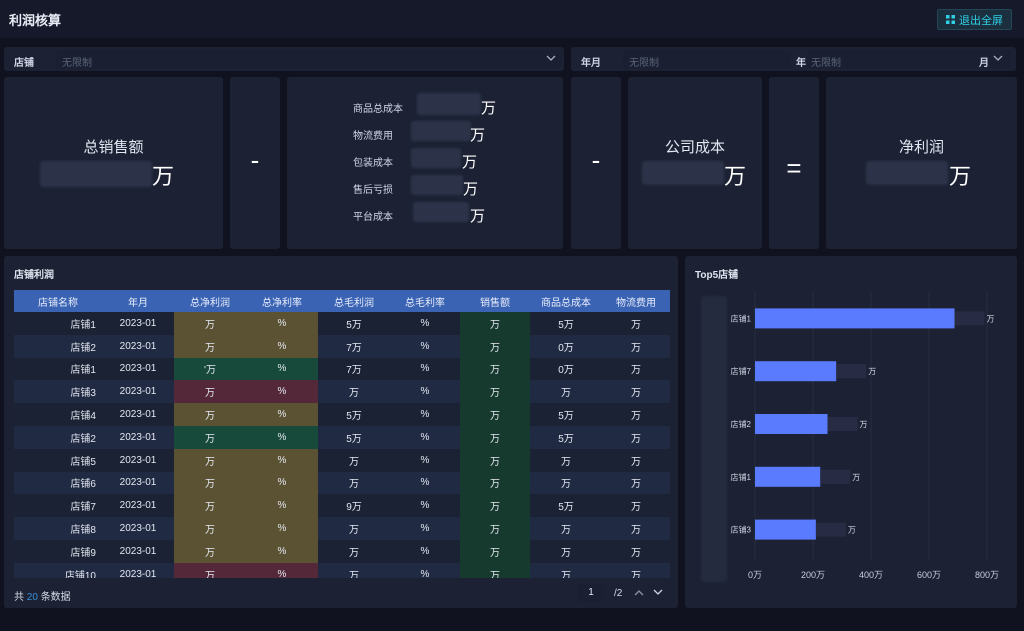  Describe the element at coordinates (210, 301) in the screenshot. I see `column-header: 总净利润` at that location.